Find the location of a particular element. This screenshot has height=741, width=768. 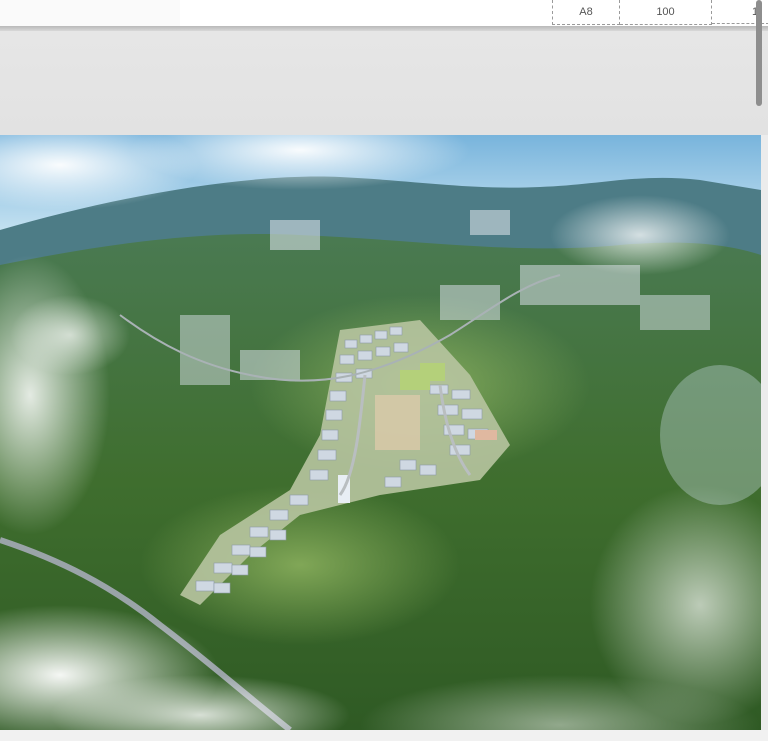

document-strip: A8 100 1 is located at coordinates (384, 13).